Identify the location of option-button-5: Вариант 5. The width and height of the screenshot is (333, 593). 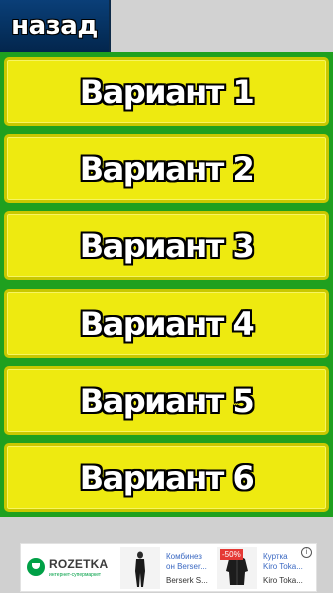
(166, 400).